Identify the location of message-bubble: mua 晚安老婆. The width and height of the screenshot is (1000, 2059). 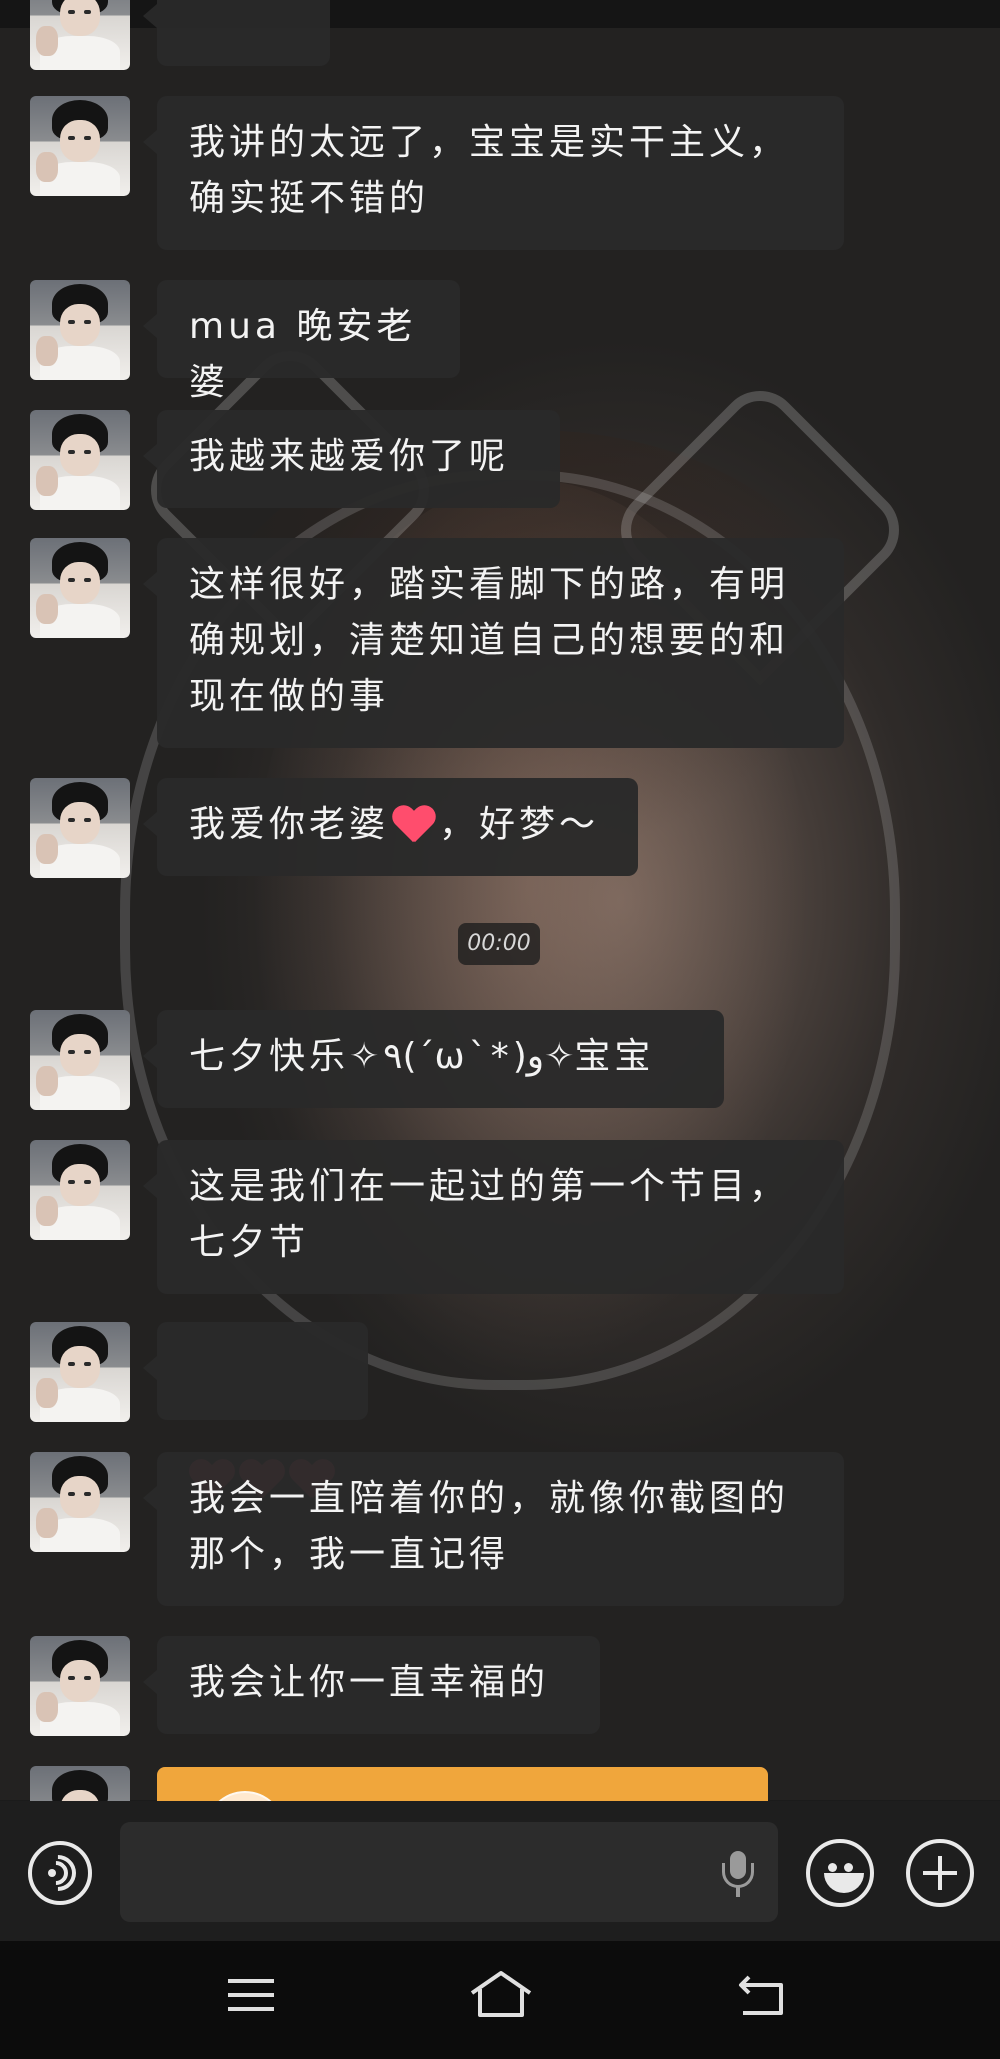
(301, 341).